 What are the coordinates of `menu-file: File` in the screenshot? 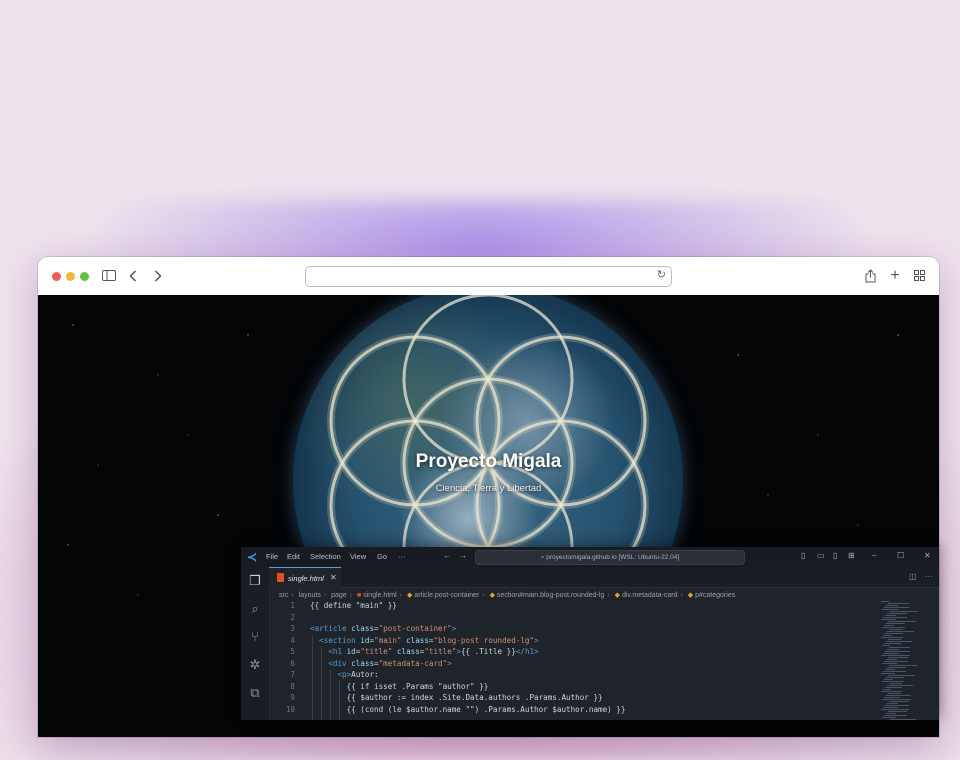 It's located at (272, 556).